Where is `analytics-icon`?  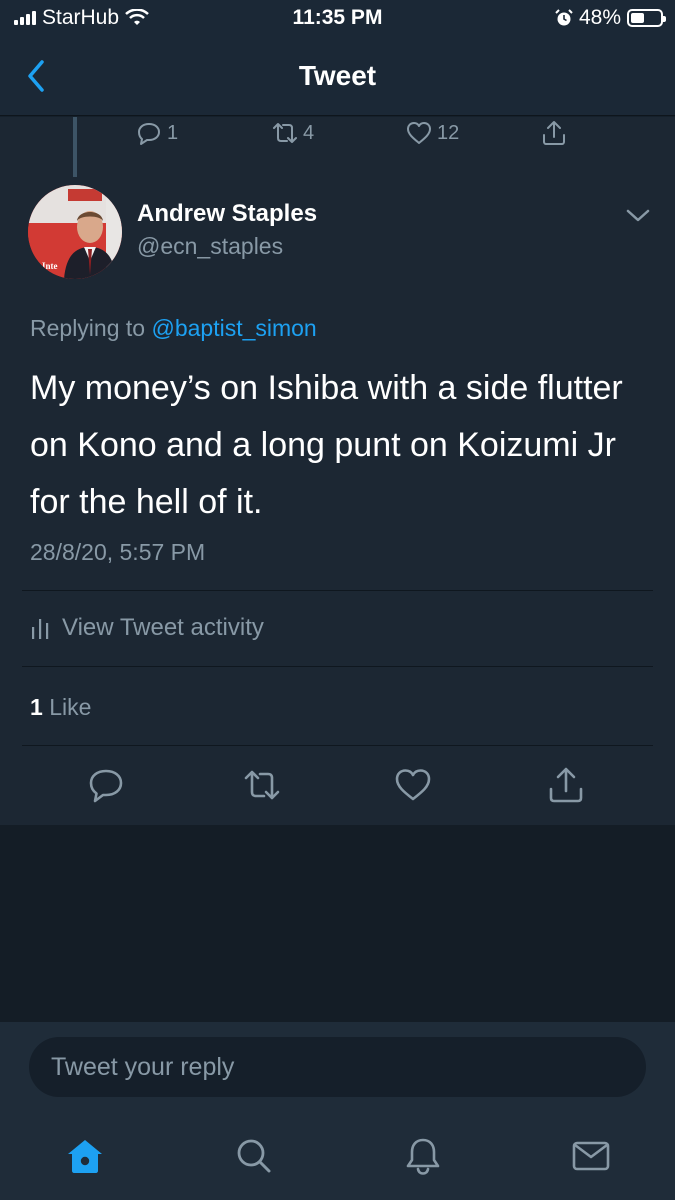
analytics-icon is located at coordinates (40, 629).